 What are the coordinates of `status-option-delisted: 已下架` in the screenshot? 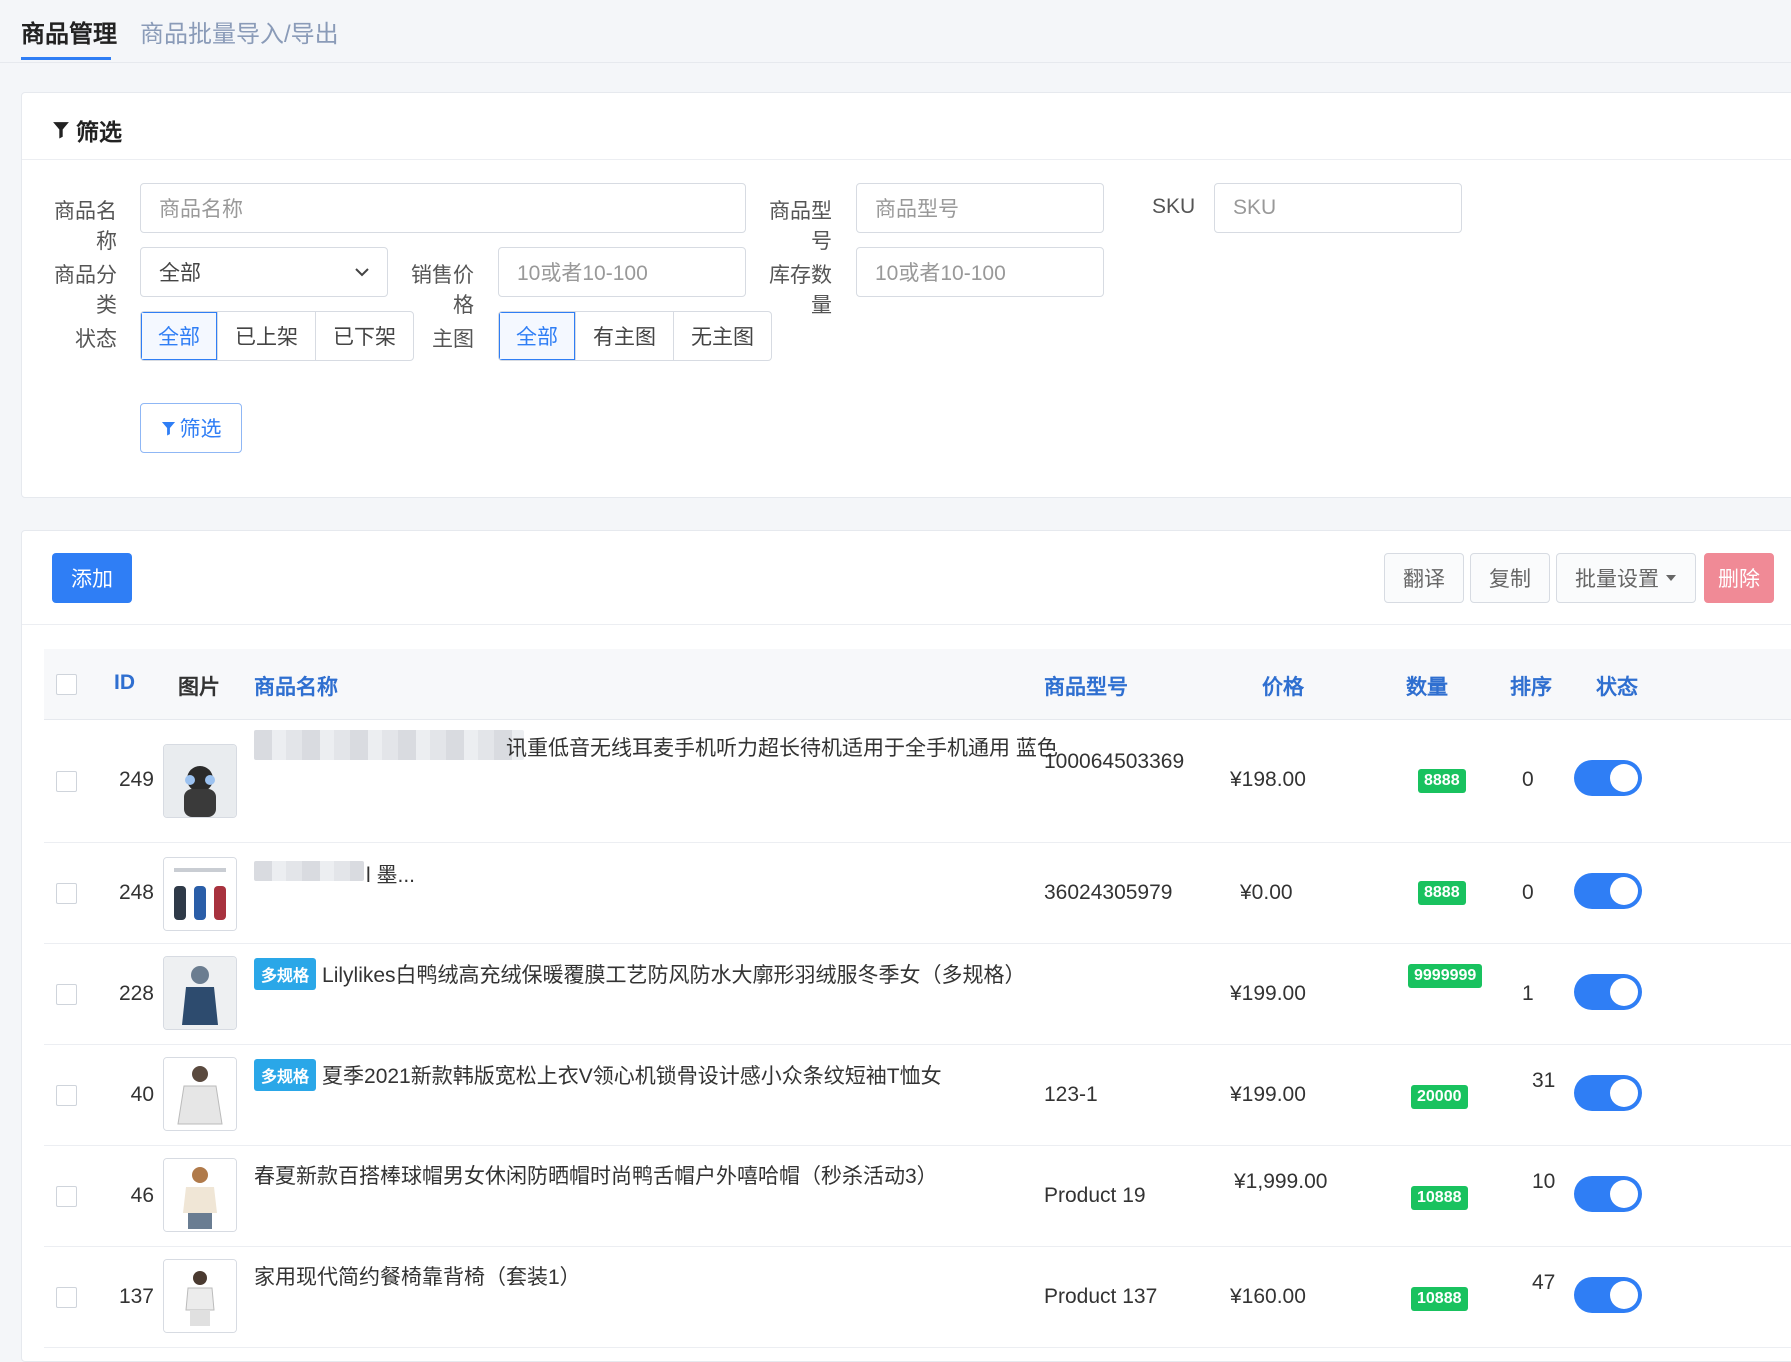 It's located at (364, 336).